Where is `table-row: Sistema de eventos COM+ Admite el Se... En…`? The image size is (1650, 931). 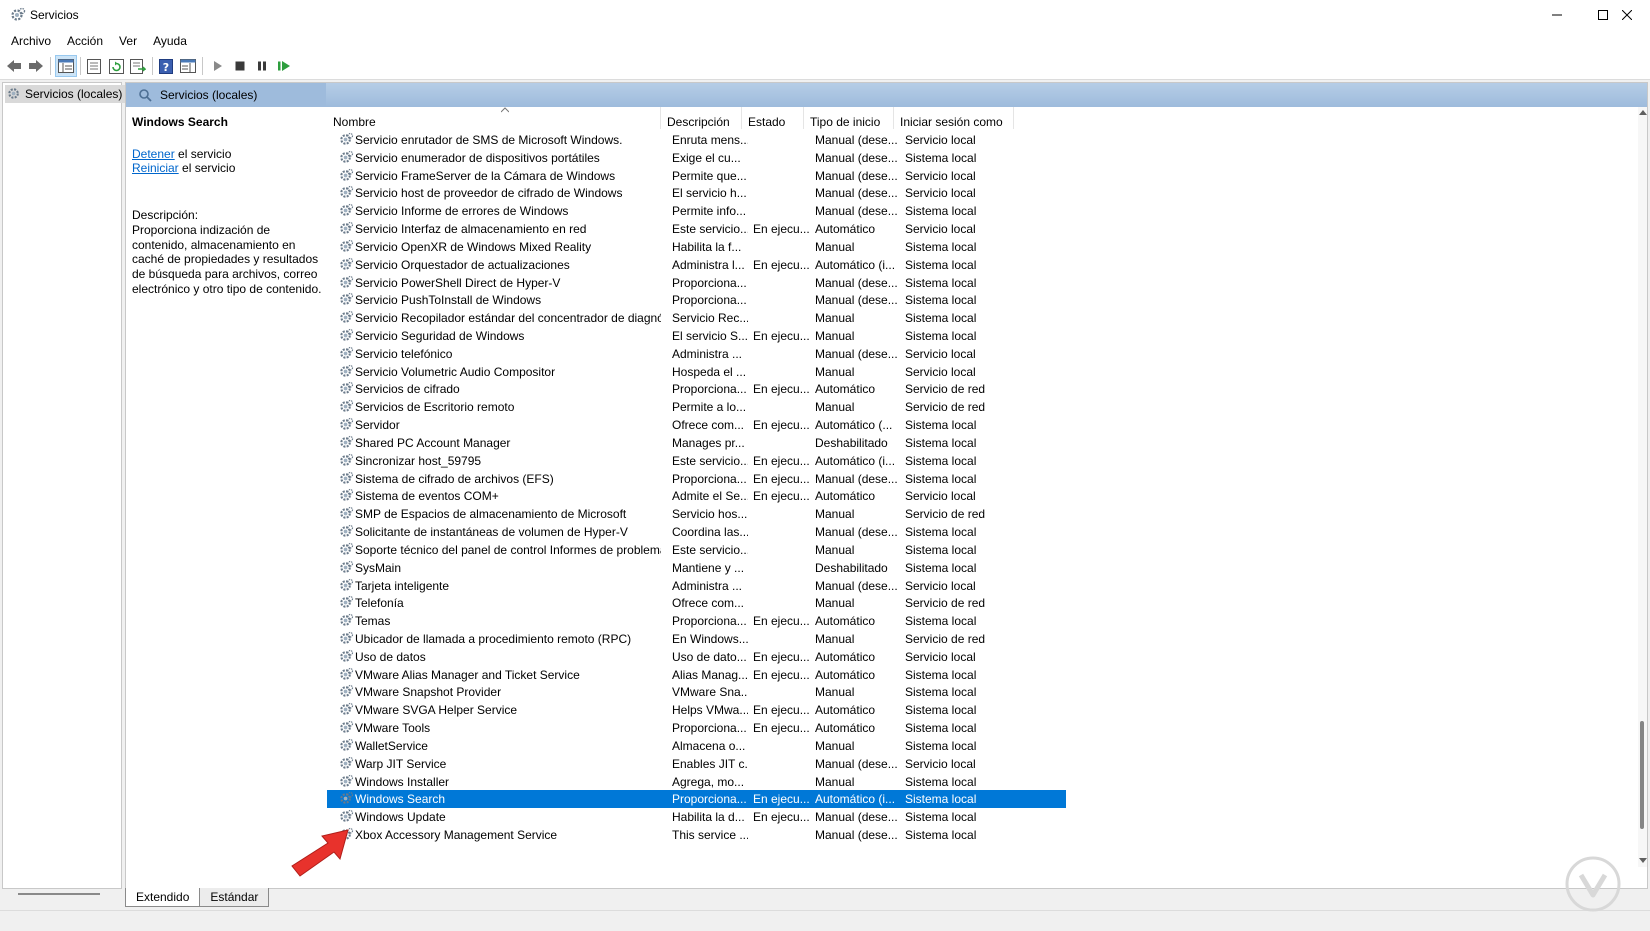 table-row: Sistema de eventos COM+ Admite el Se... En… is located at coordinates (696, 496).